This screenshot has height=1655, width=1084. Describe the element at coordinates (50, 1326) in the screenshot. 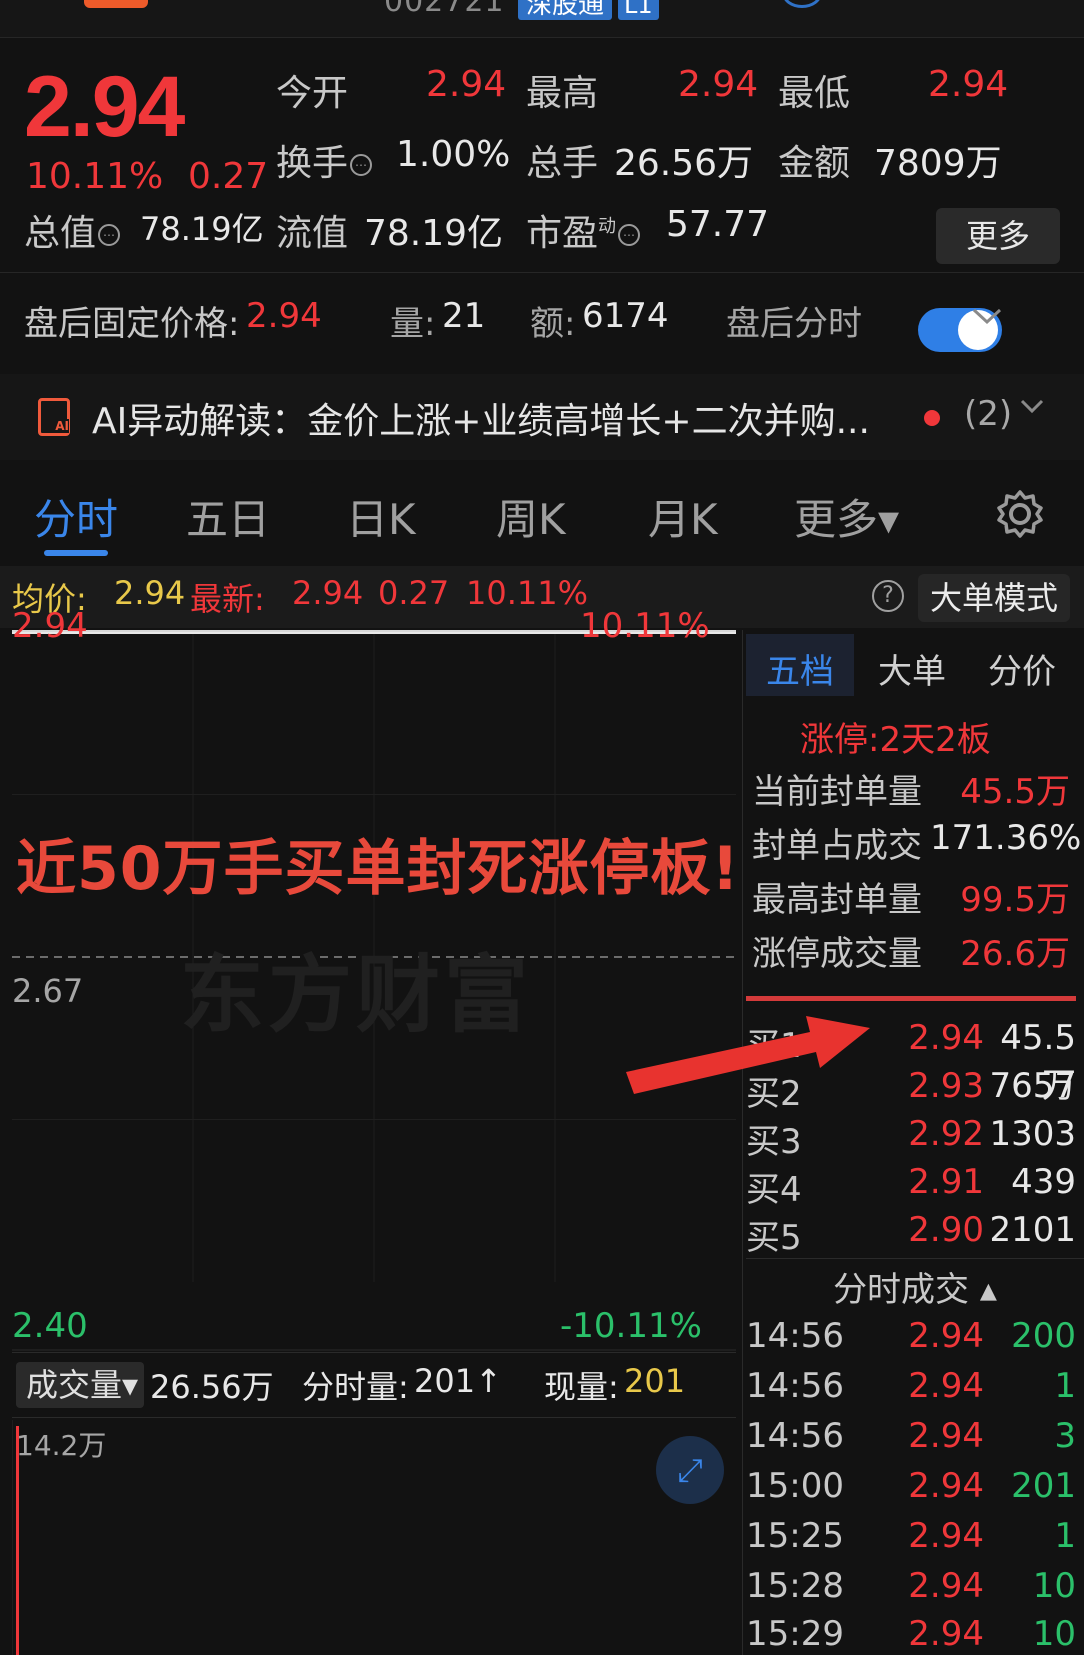

I see `y-axis-bottom-label: 2.40` at that location.